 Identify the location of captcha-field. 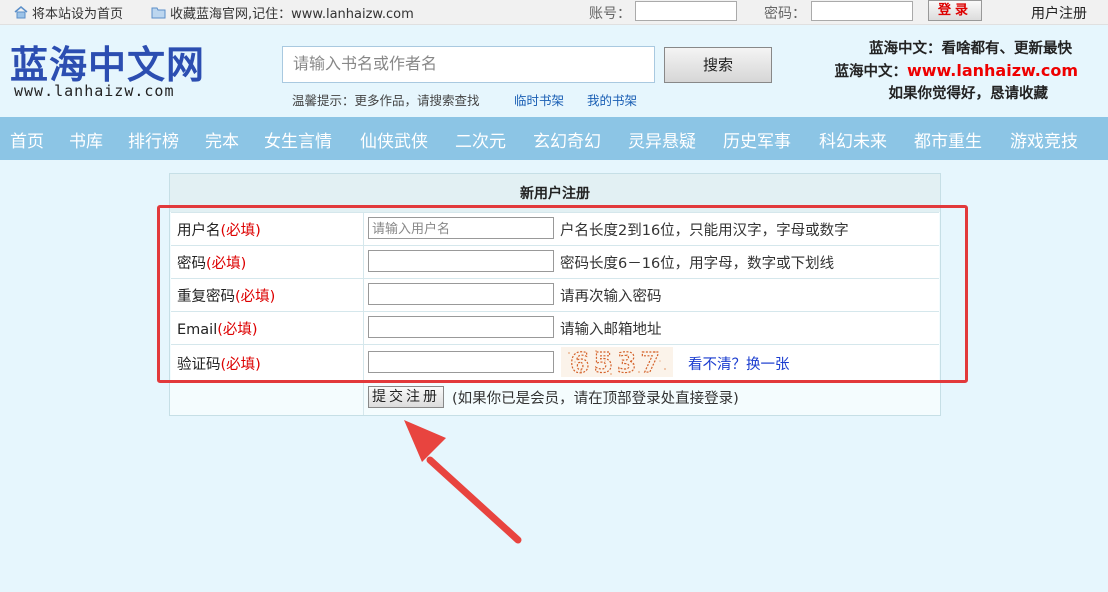
(461, 362).